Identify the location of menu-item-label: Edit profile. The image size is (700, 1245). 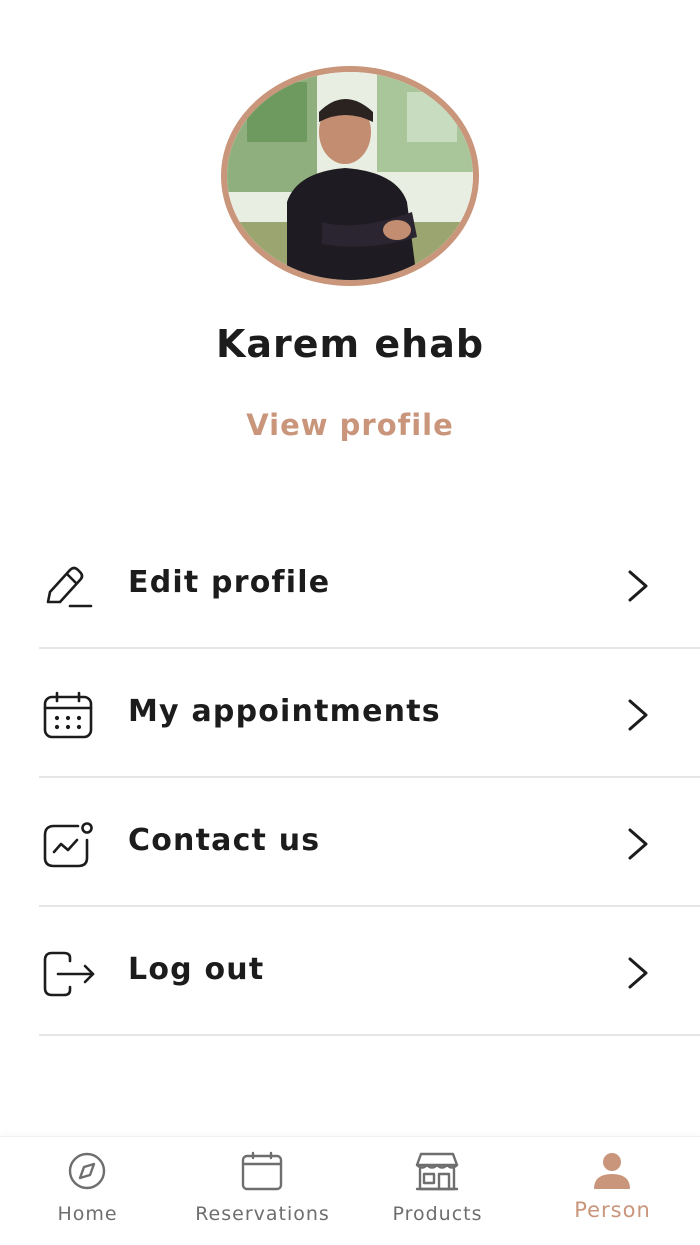
(229, 582).